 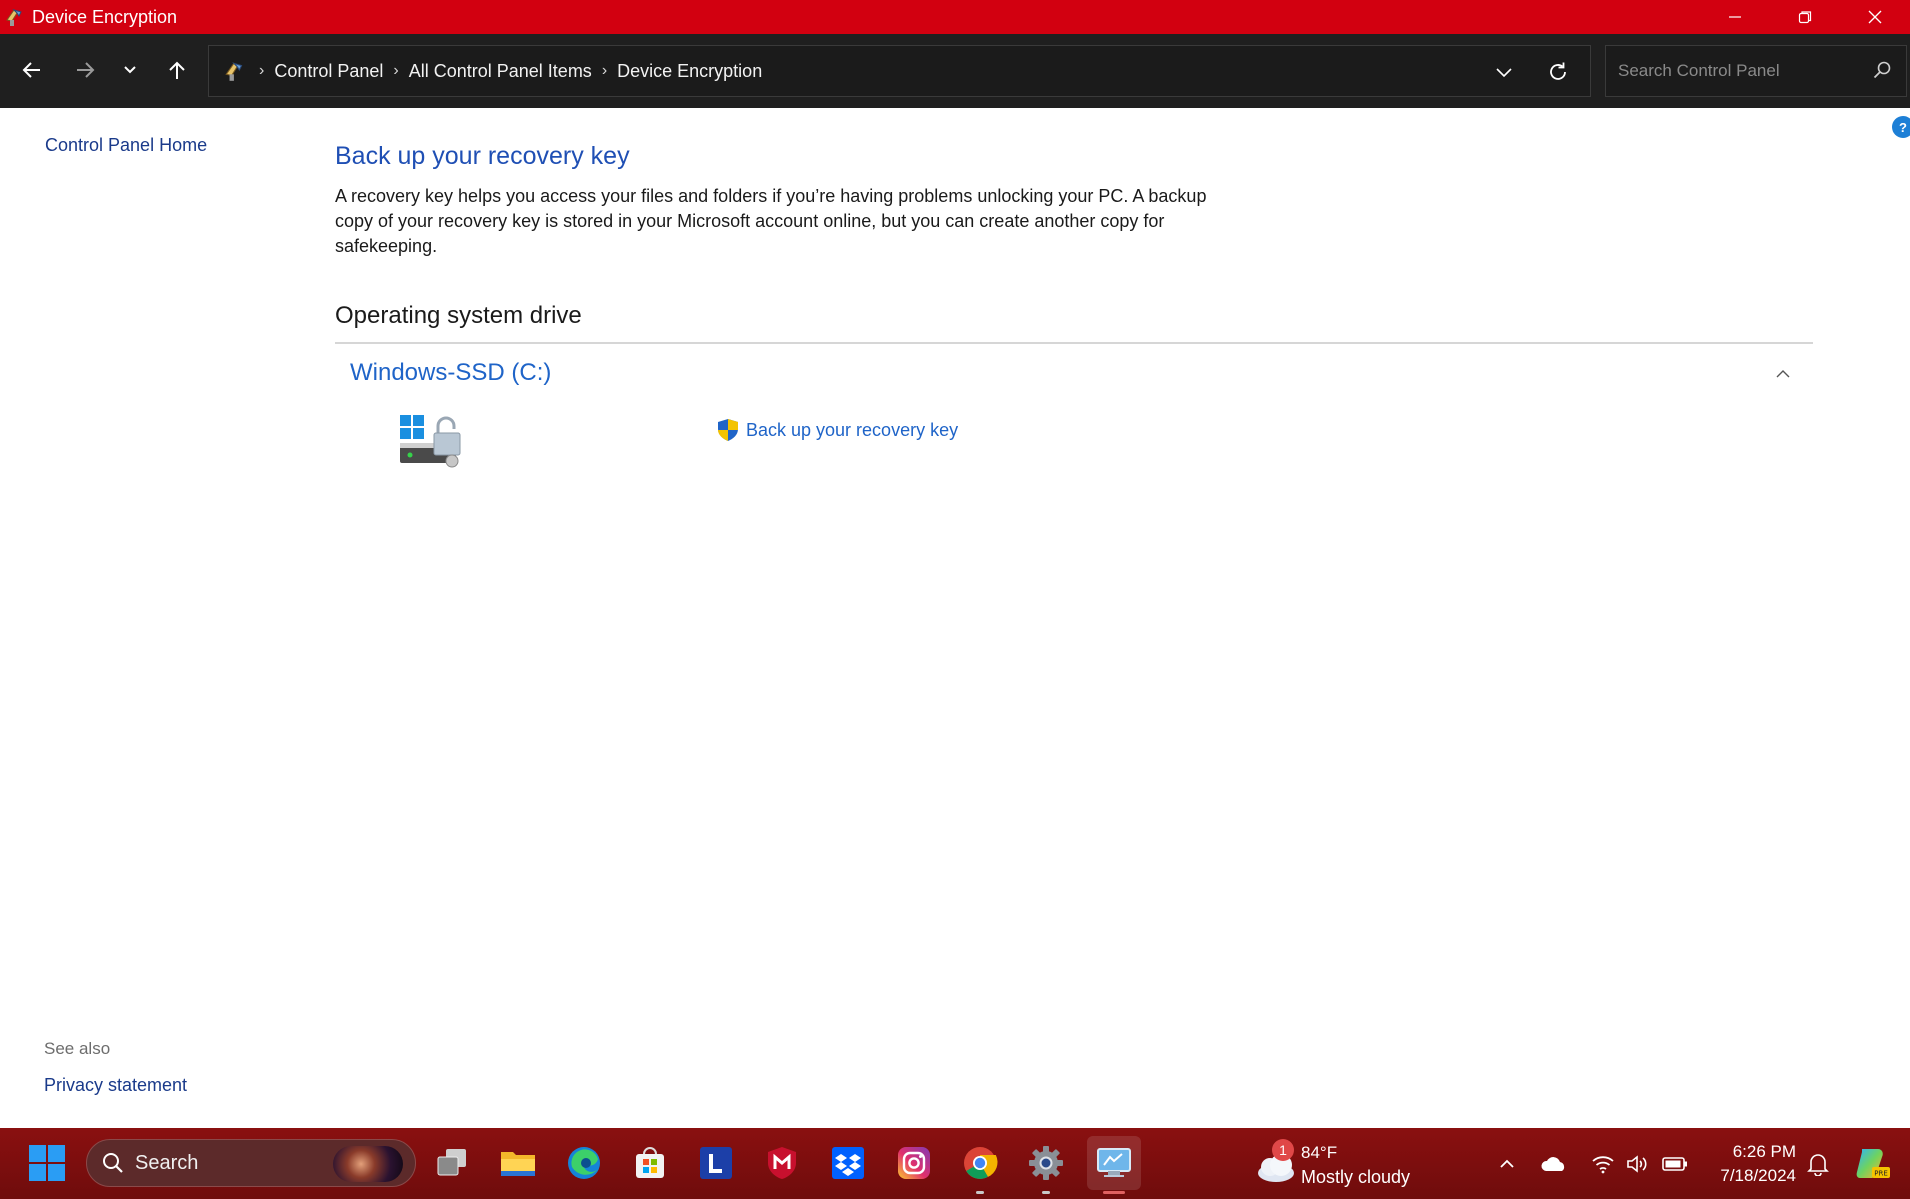 I want to click on restore-button, so click(x=1805, y=17).